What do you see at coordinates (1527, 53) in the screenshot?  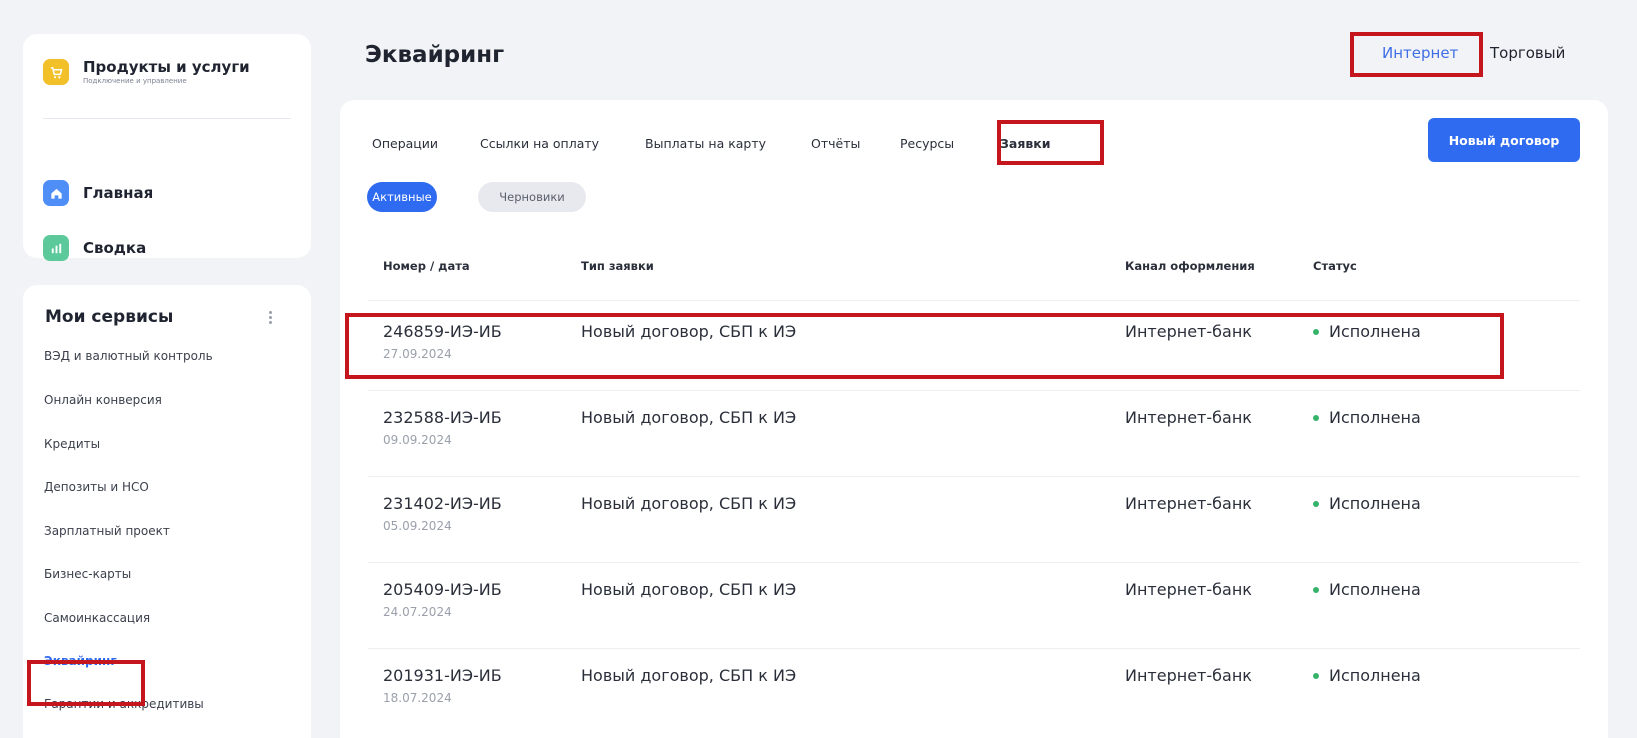 I see `mode-trade: Торговый` at bounding box center [1527, 53].